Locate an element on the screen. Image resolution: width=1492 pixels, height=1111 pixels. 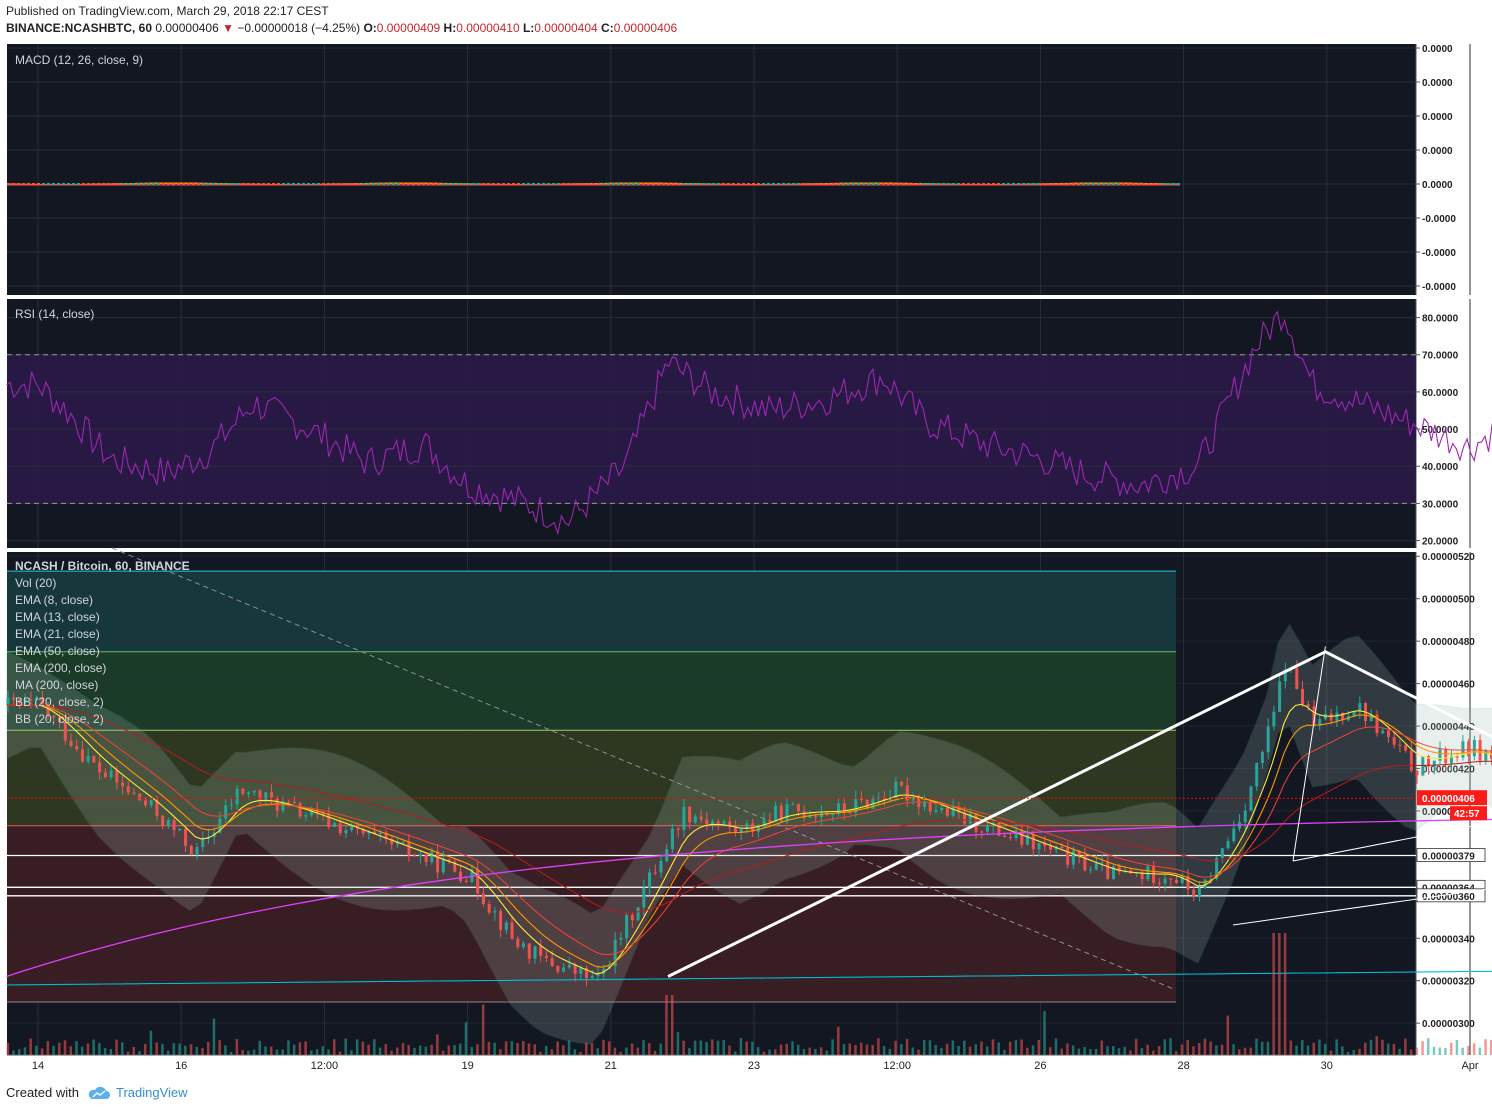
rsi-tick-label: 20.0000 is located at coordinates (1440, 542).